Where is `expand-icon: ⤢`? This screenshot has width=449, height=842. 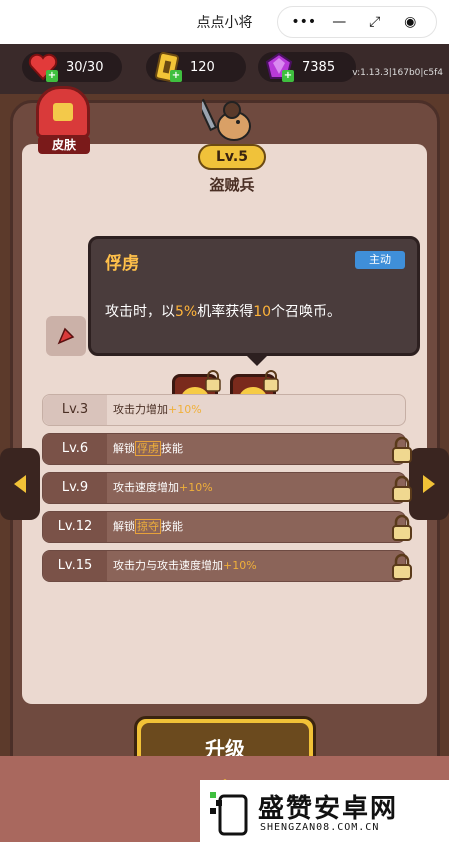 expand-icon: ⤢ is located at coordinates (375, 22).